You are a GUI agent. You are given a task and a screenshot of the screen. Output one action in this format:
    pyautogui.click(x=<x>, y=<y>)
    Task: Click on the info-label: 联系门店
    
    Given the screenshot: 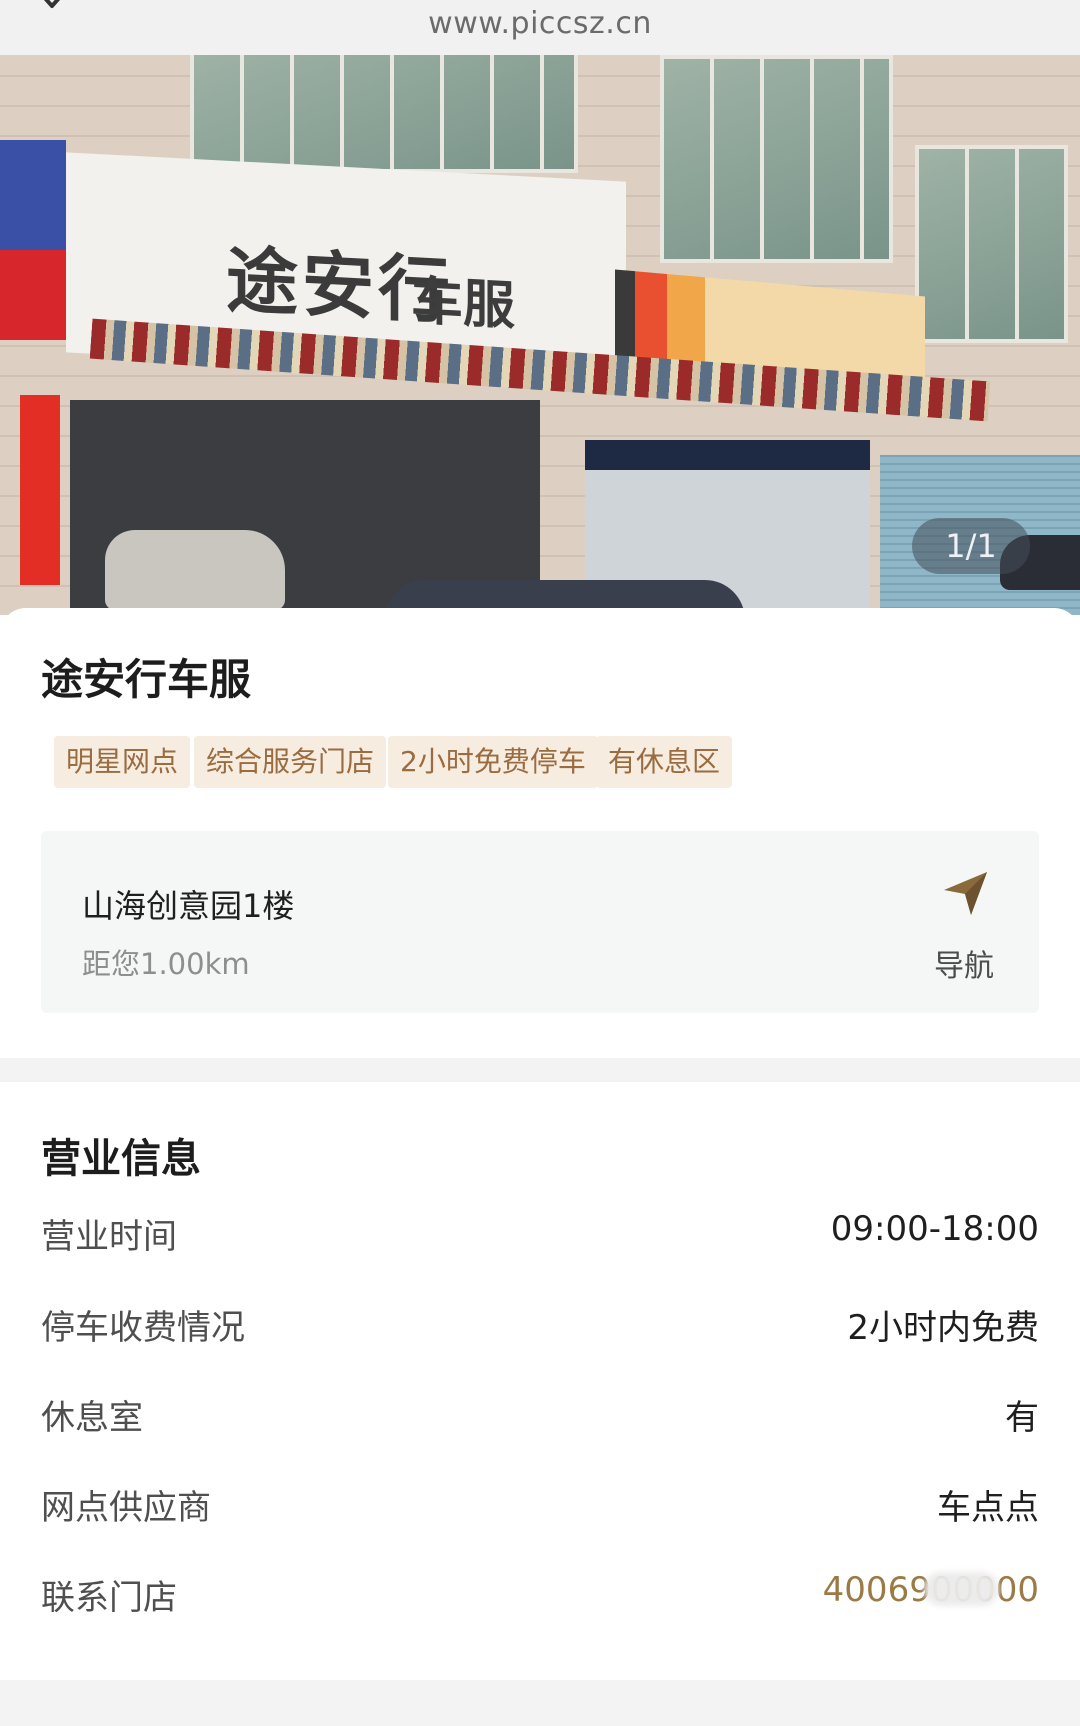 What is the action you would take?
    pyautogui.click(x=109, y=1598)
    